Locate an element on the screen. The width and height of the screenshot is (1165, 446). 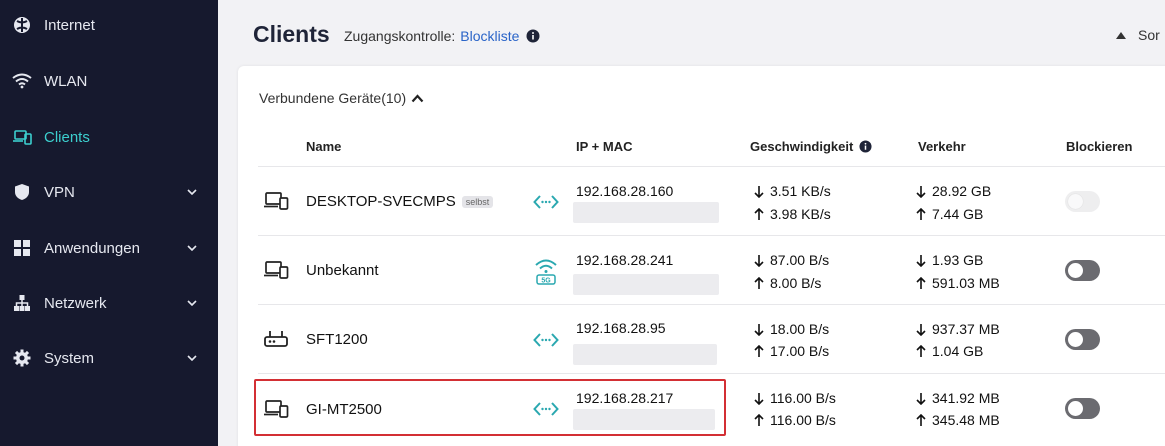
device-name: DESKTOP-SVECMPS selbst is located at coordinates (400, 201).